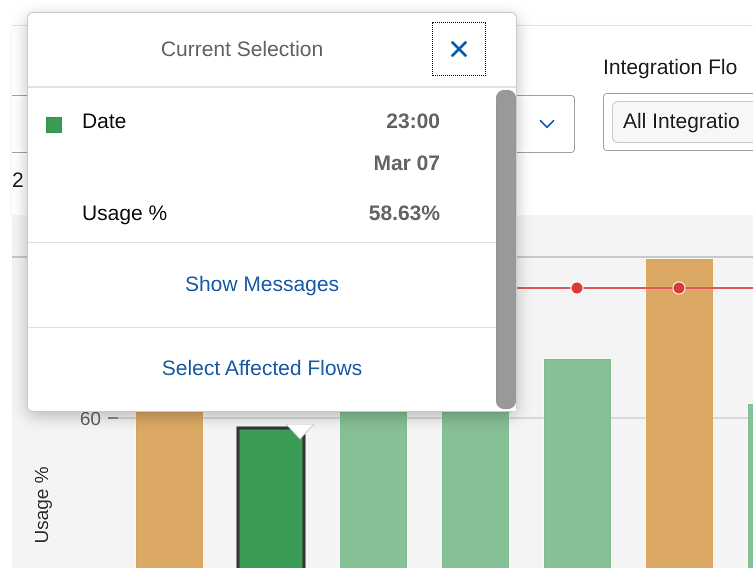  I want to click on popover-pointer, so click(300, 432).